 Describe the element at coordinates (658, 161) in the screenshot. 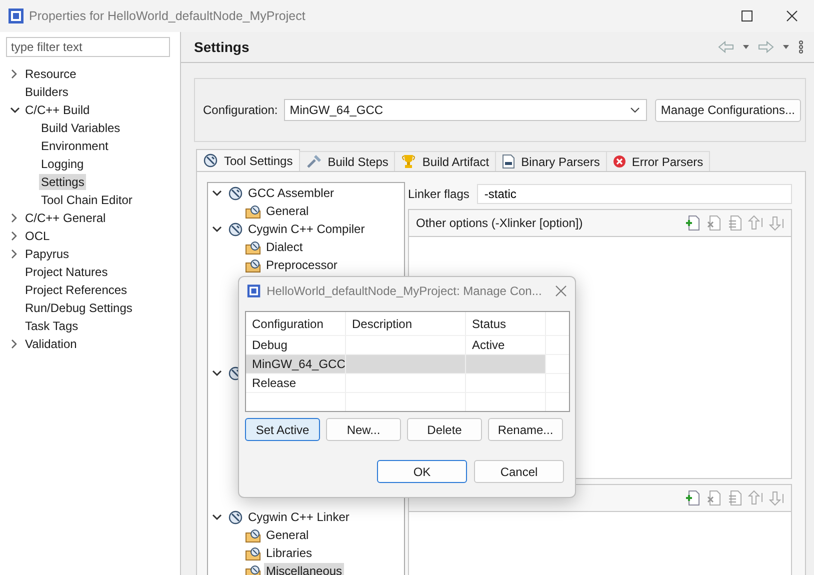

I see `tab: Error Parsers` at that location.